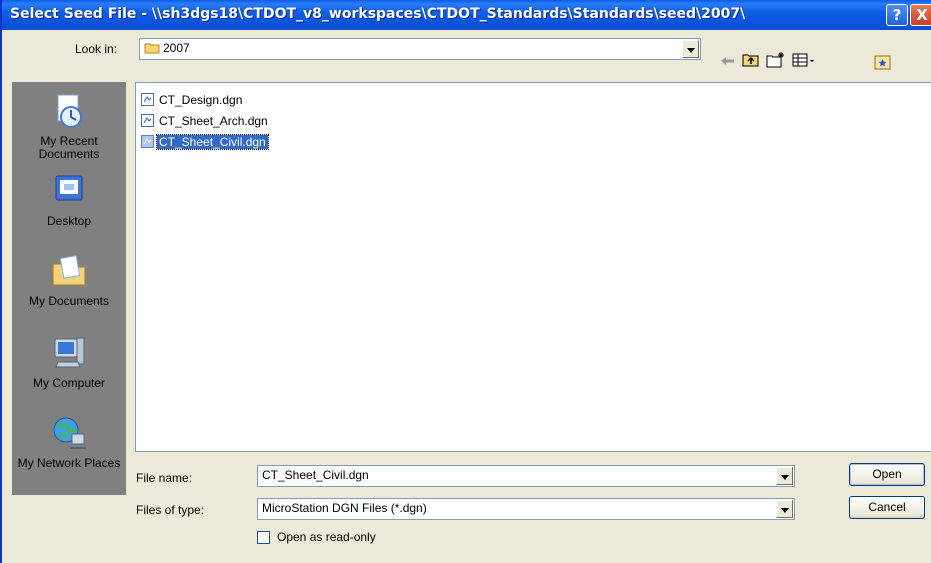  What do you see at coordinates (784, 509) in the screenshot?
I see `filetype-dropdown-arrow` at bounding box center [784, 509].